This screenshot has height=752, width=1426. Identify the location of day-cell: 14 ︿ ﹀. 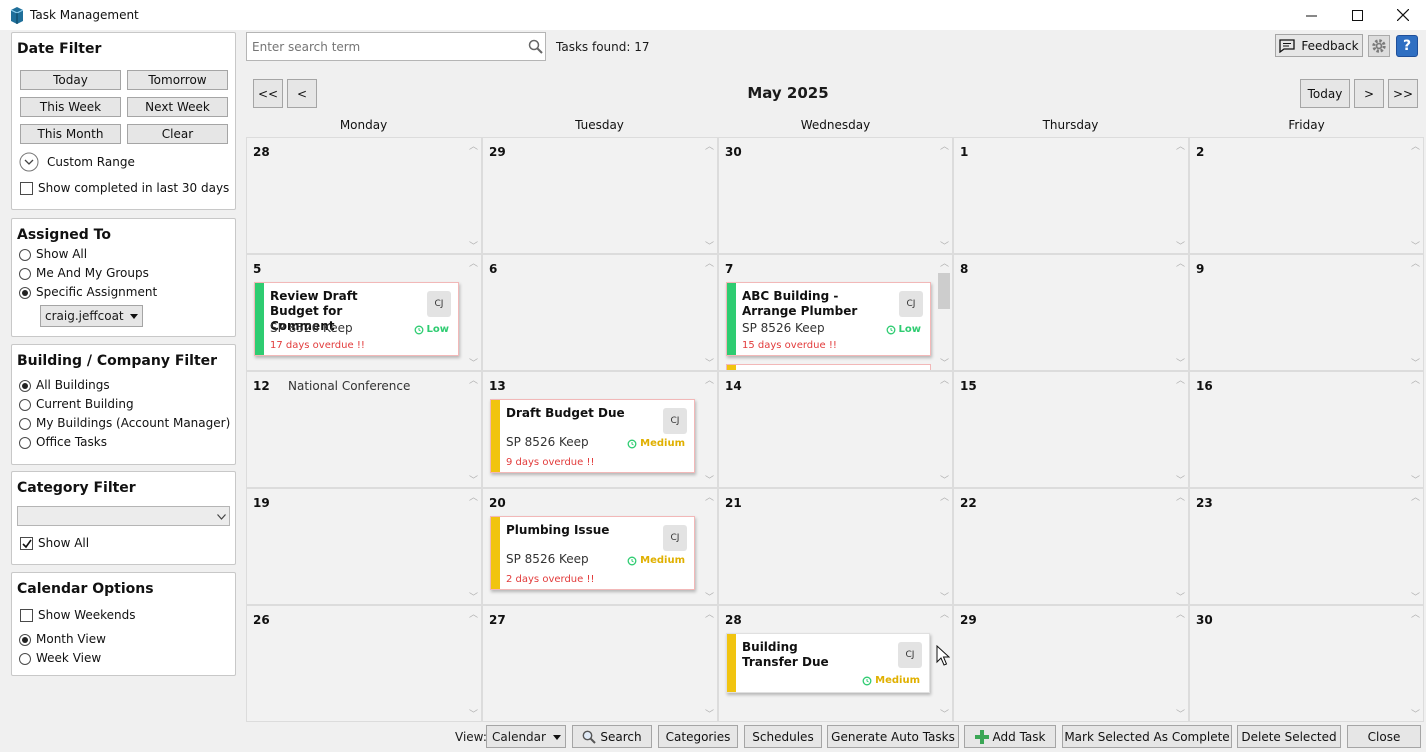
(835, 429).